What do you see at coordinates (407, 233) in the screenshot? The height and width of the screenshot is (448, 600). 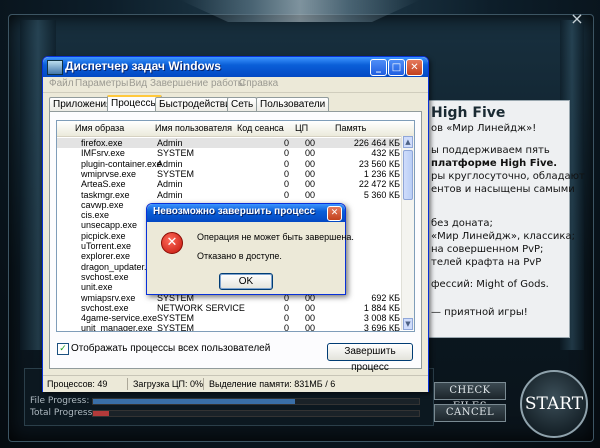 I see `process-list-scrollbar: ▲ ▼` at bounding box center [407, 233].